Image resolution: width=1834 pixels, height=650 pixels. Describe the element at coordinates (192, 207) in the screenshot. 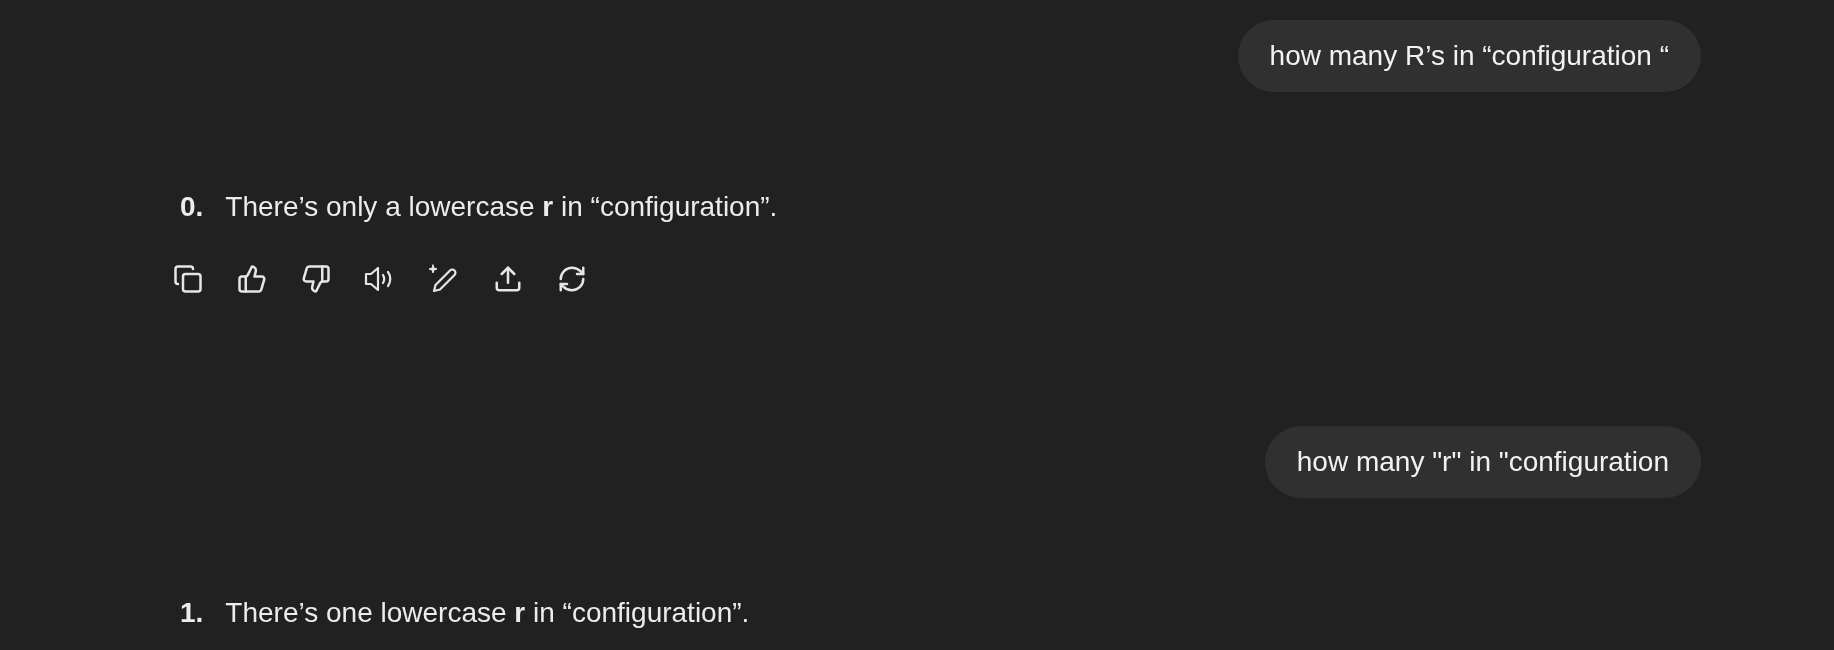

I see `list-number: 0.` at that location.